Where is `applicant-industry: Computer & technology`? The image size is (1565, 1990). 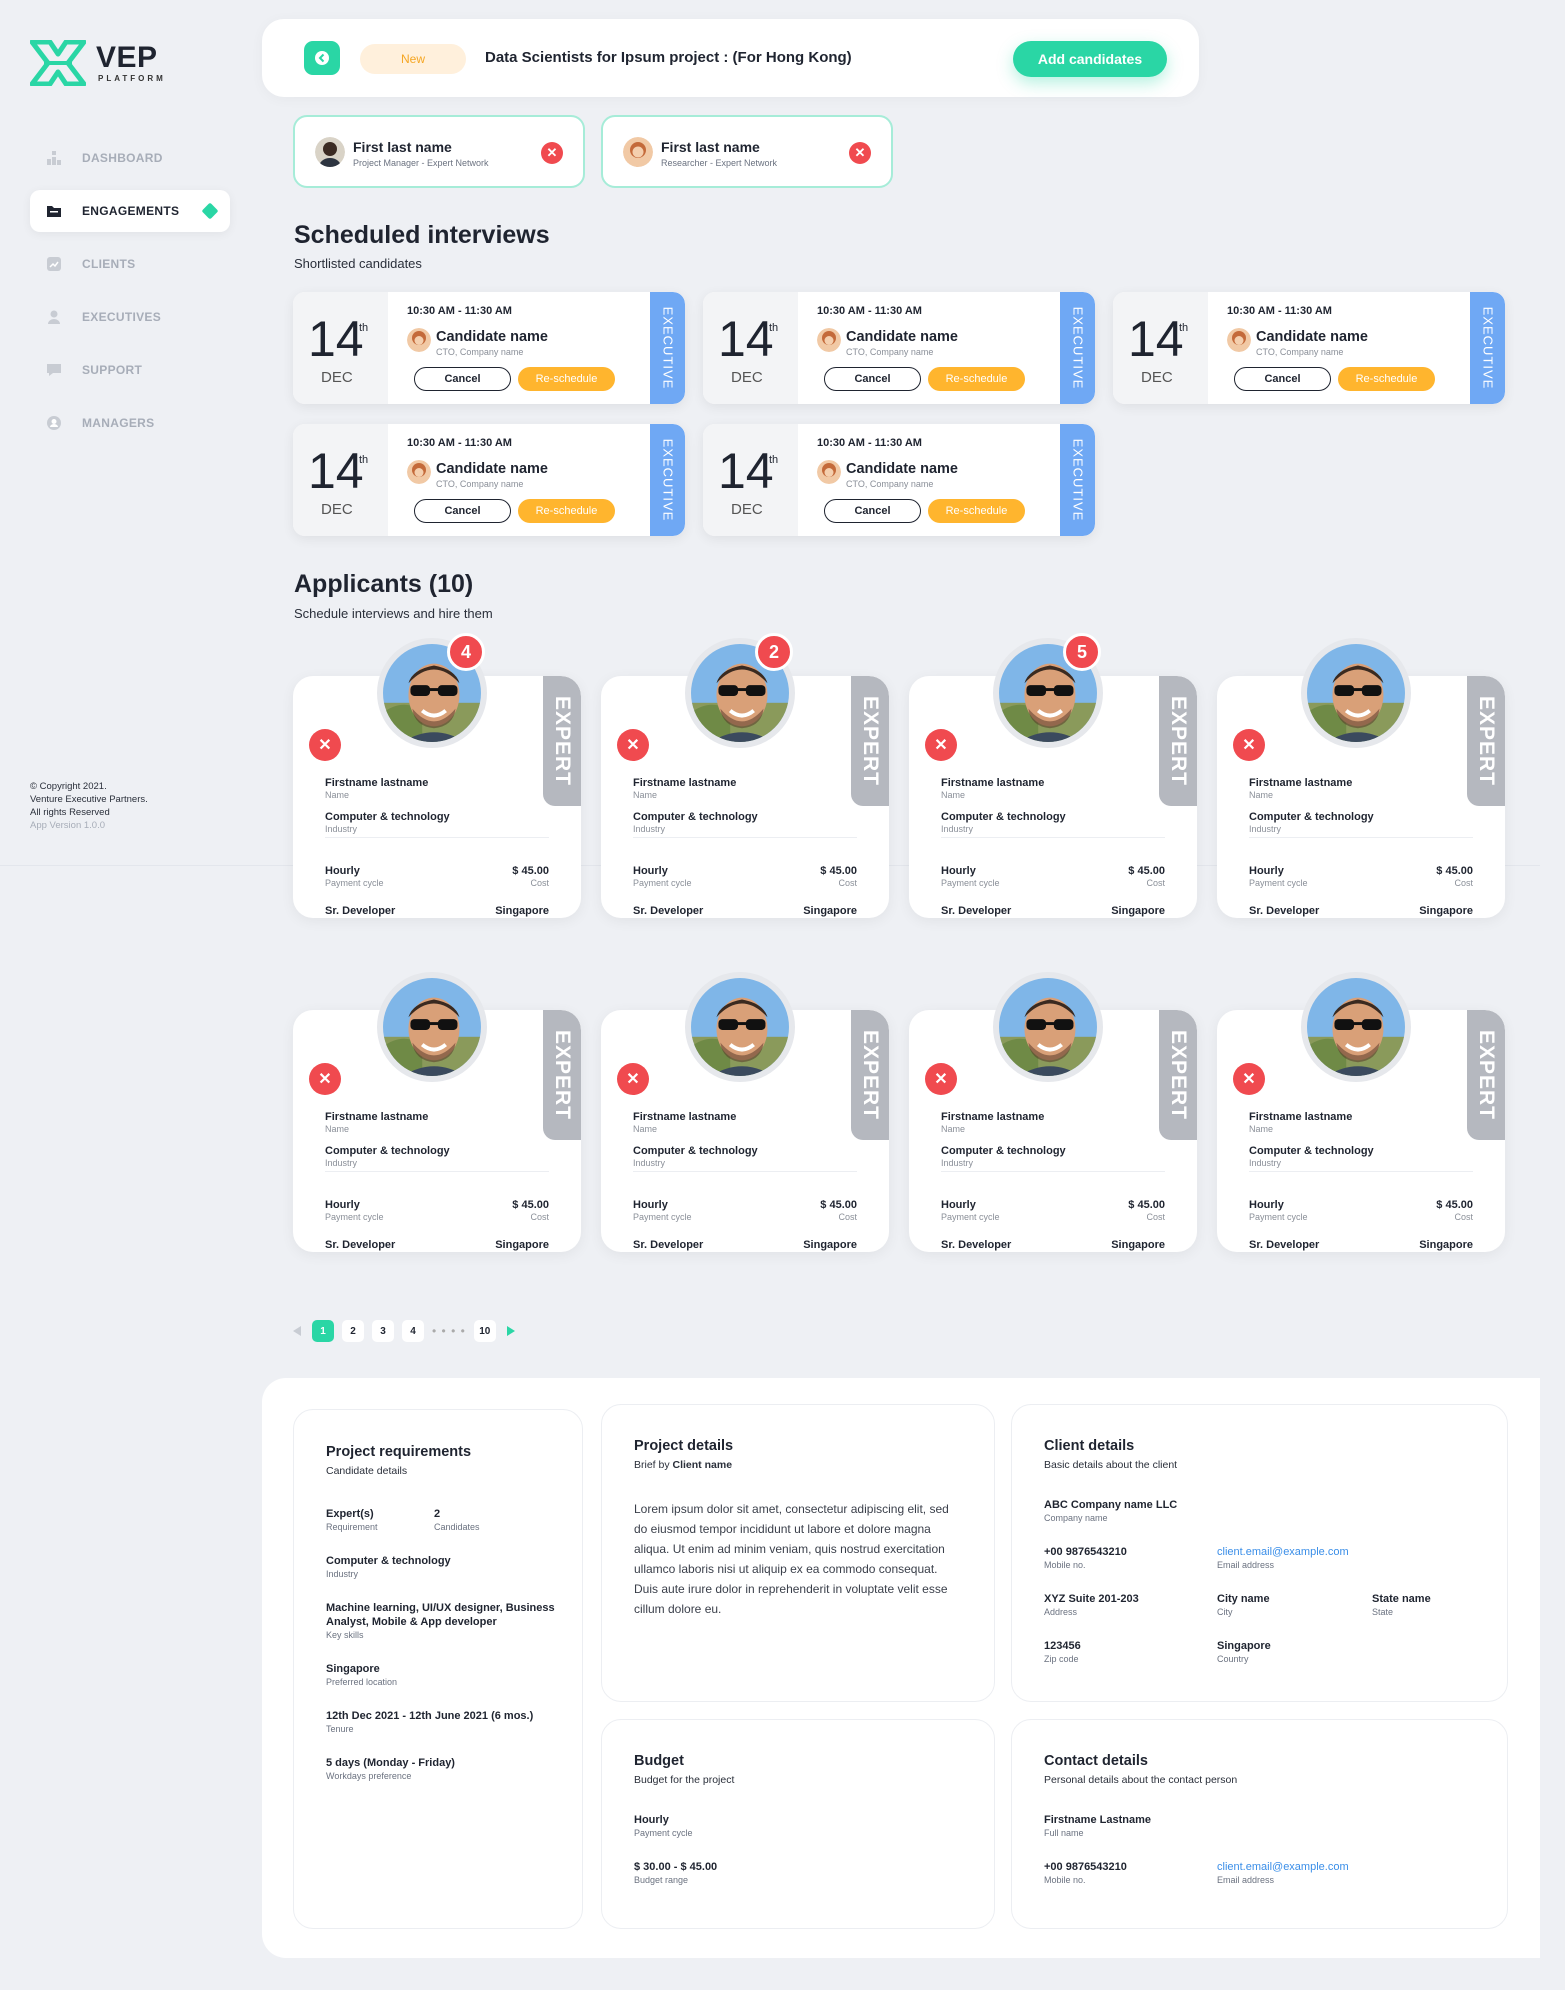 applicant-industry: Computer & technology is located at coordinates (695, 1151).